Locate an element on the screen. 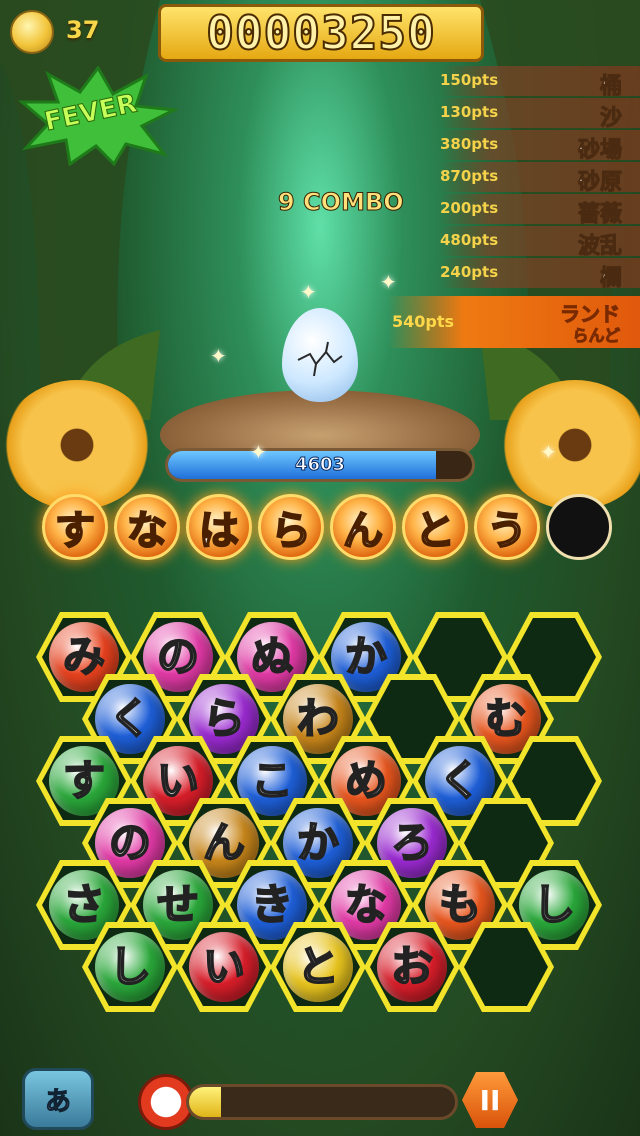 This screenshot has height=1136, width=640. word-history-word: 桶 is located at coordinates (610, 87).